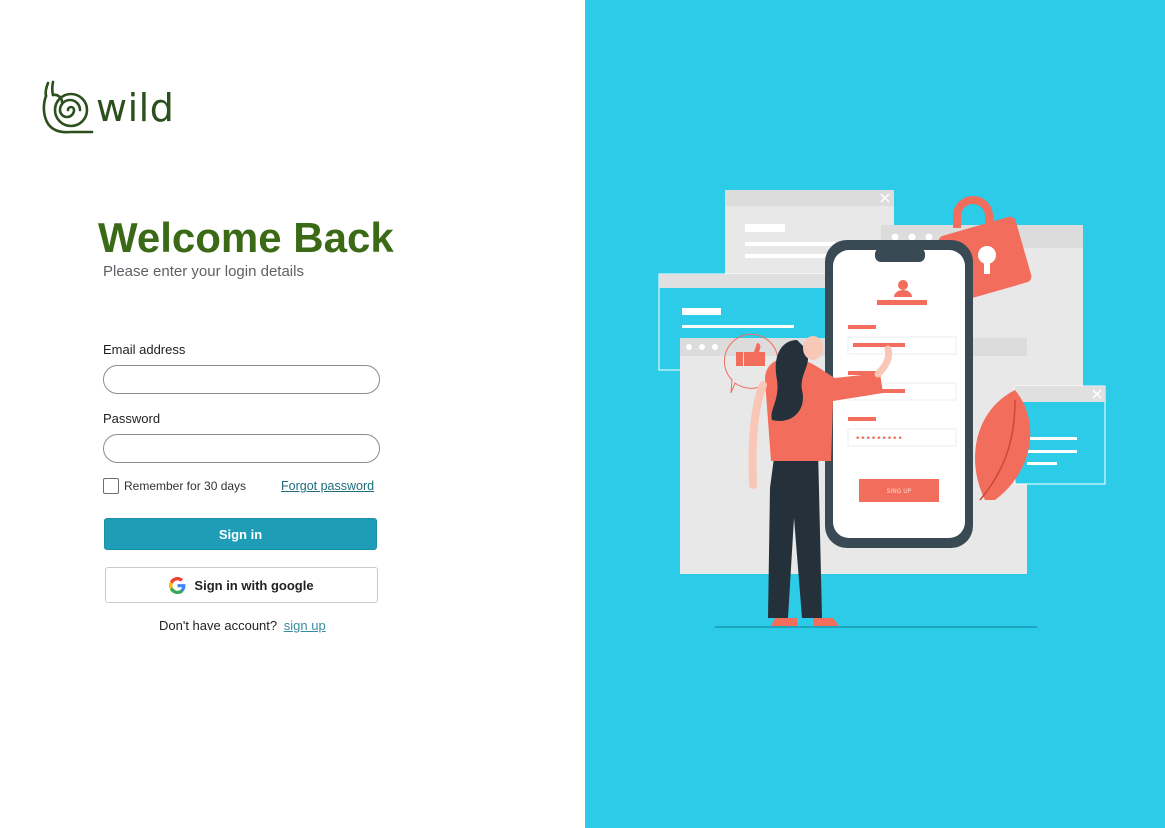 The image size is (1165, 828). What do you see at coordinates (68, 107) in the screenshot?
I see `snail-icon` at bounding box center [68, 107].